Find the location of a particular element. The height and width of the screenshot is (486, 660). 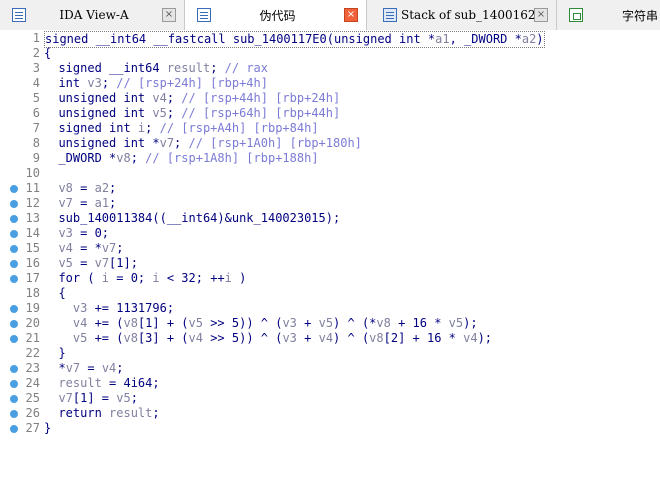

line-number: 14 is located at coordinates (32, 233).